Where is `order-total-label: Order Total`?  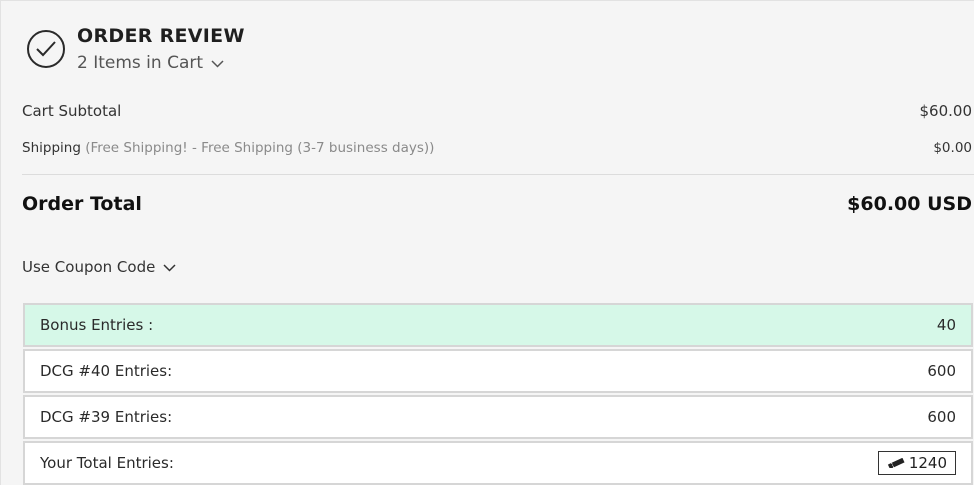
order-total-label: Order Total is located at coordinates (82, 204).